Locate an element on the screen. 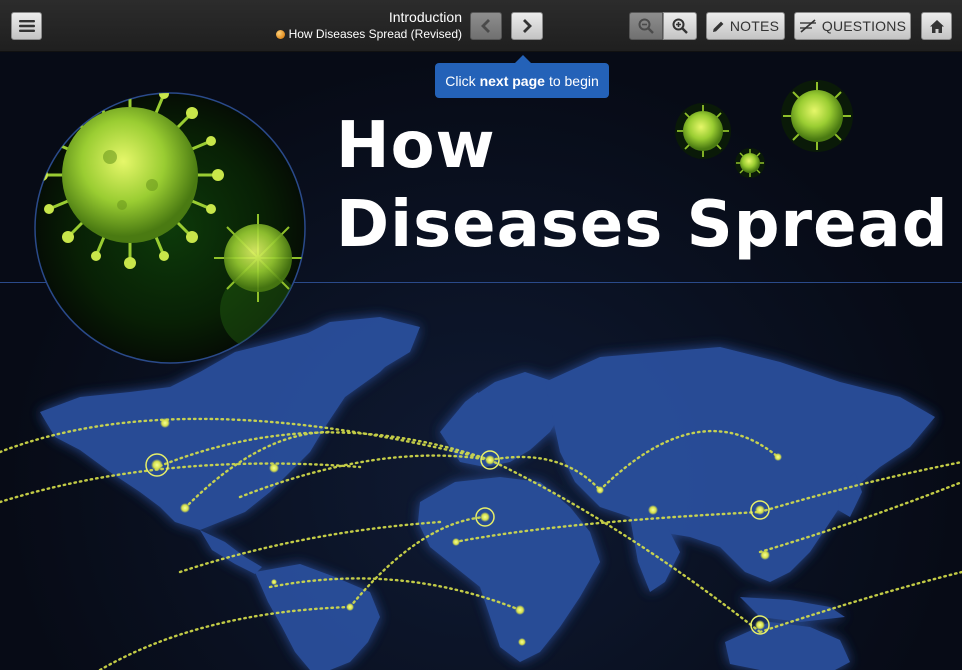 The image size is (962, 670). notes-button: NOTES is located at coordinates (745, 26).